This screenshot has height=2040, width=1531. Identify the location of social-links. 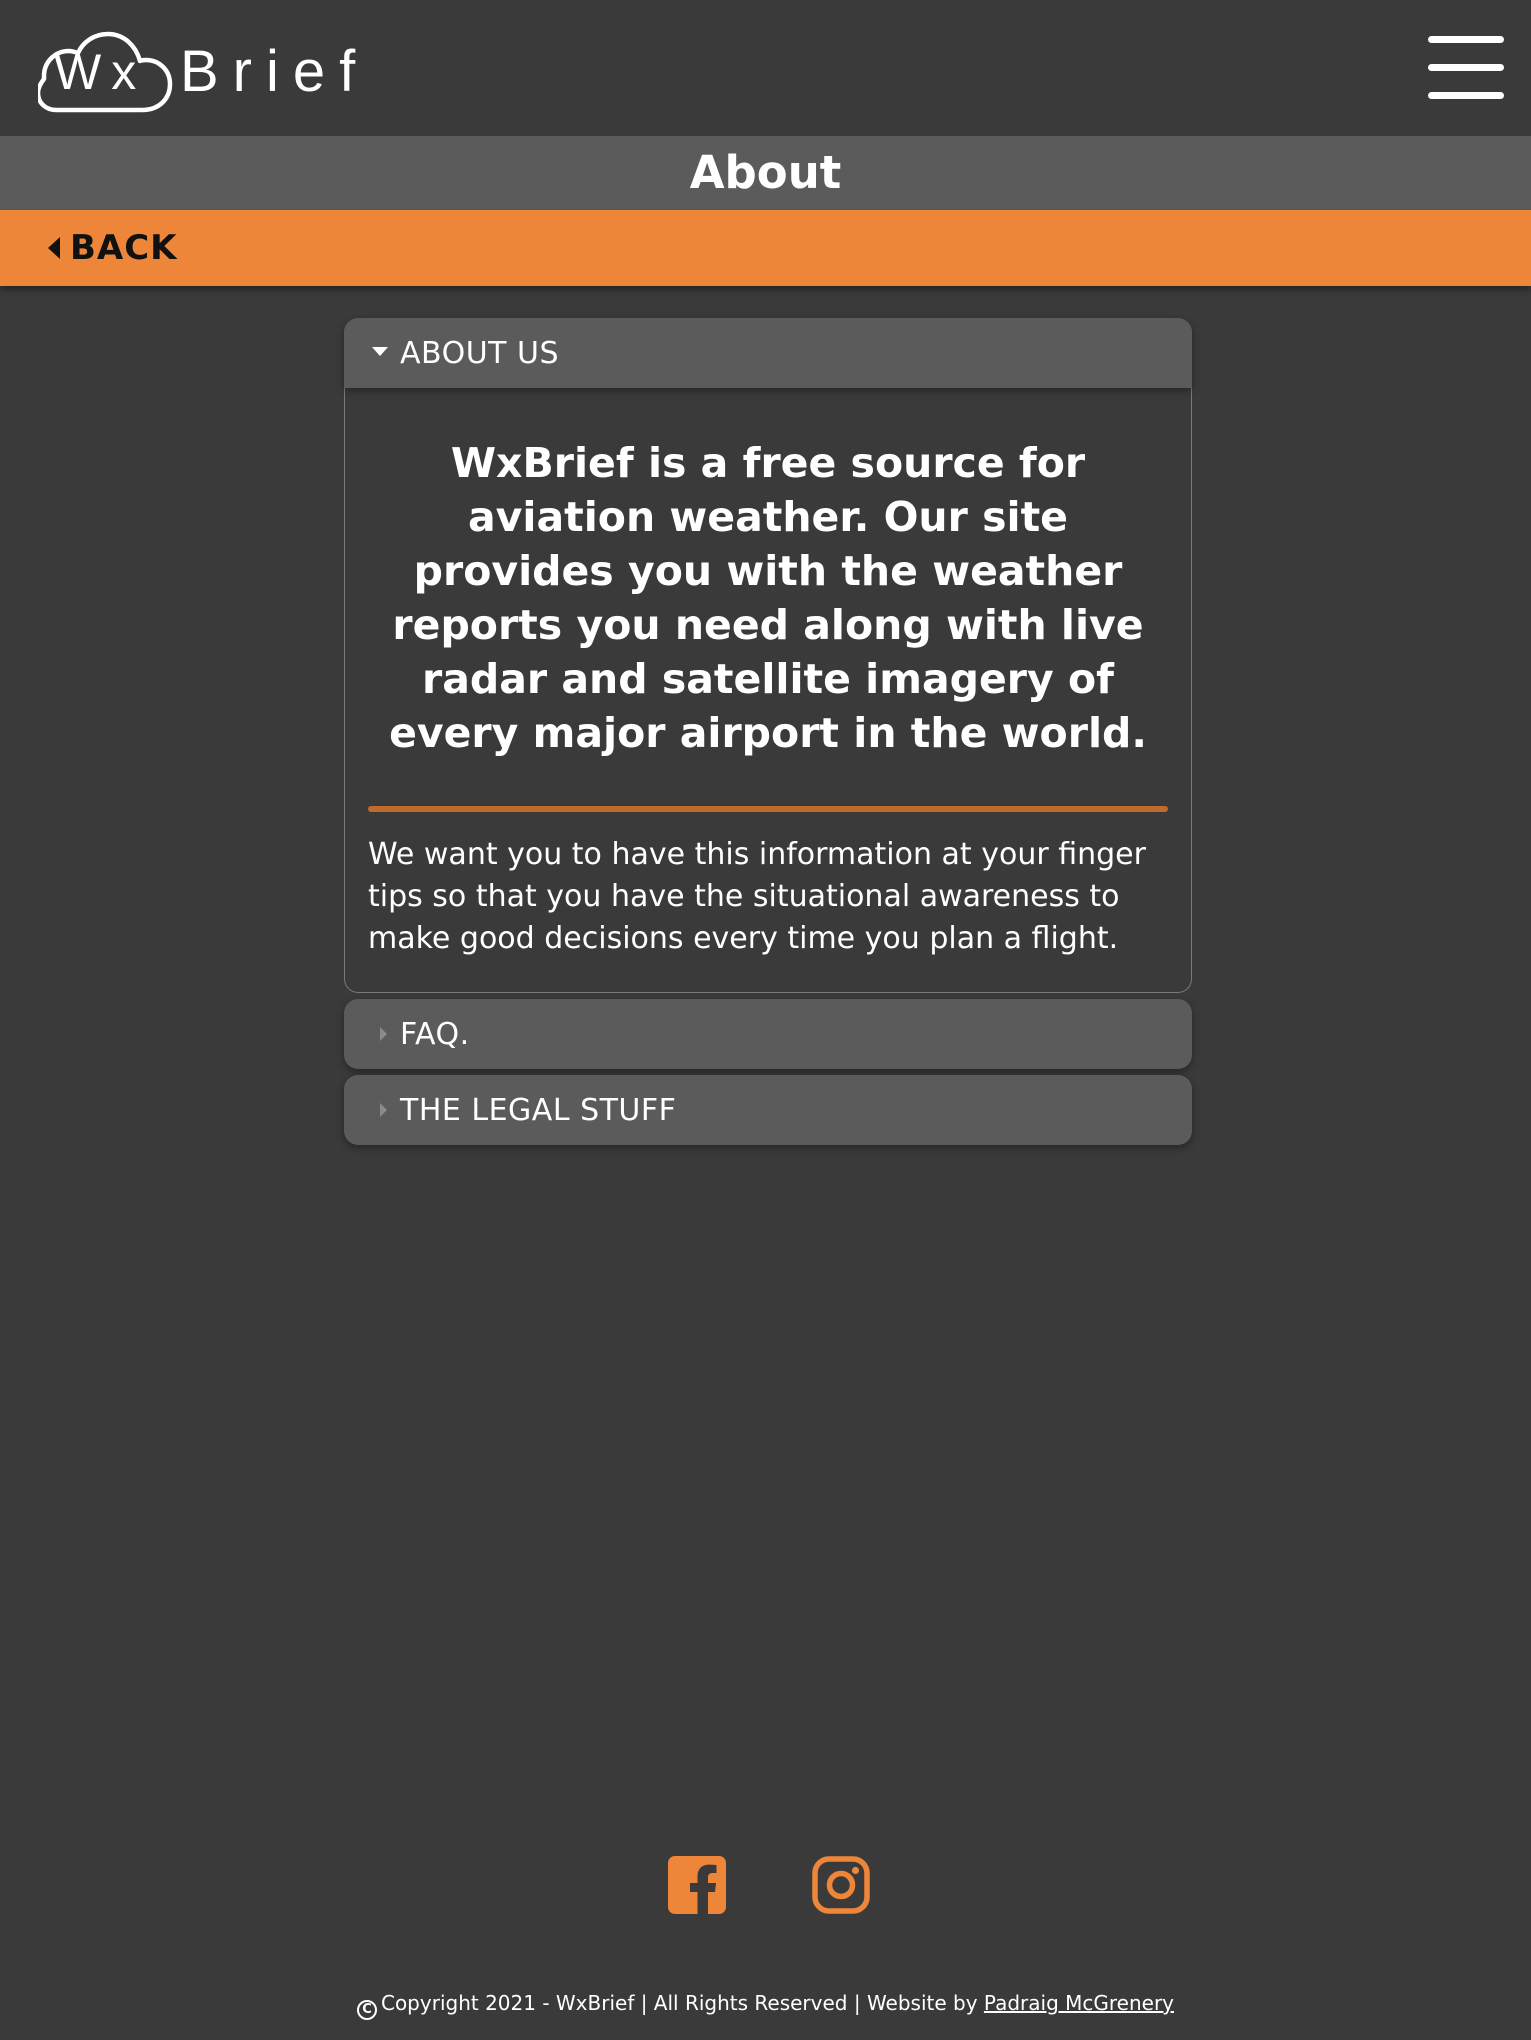
(765, 1886).